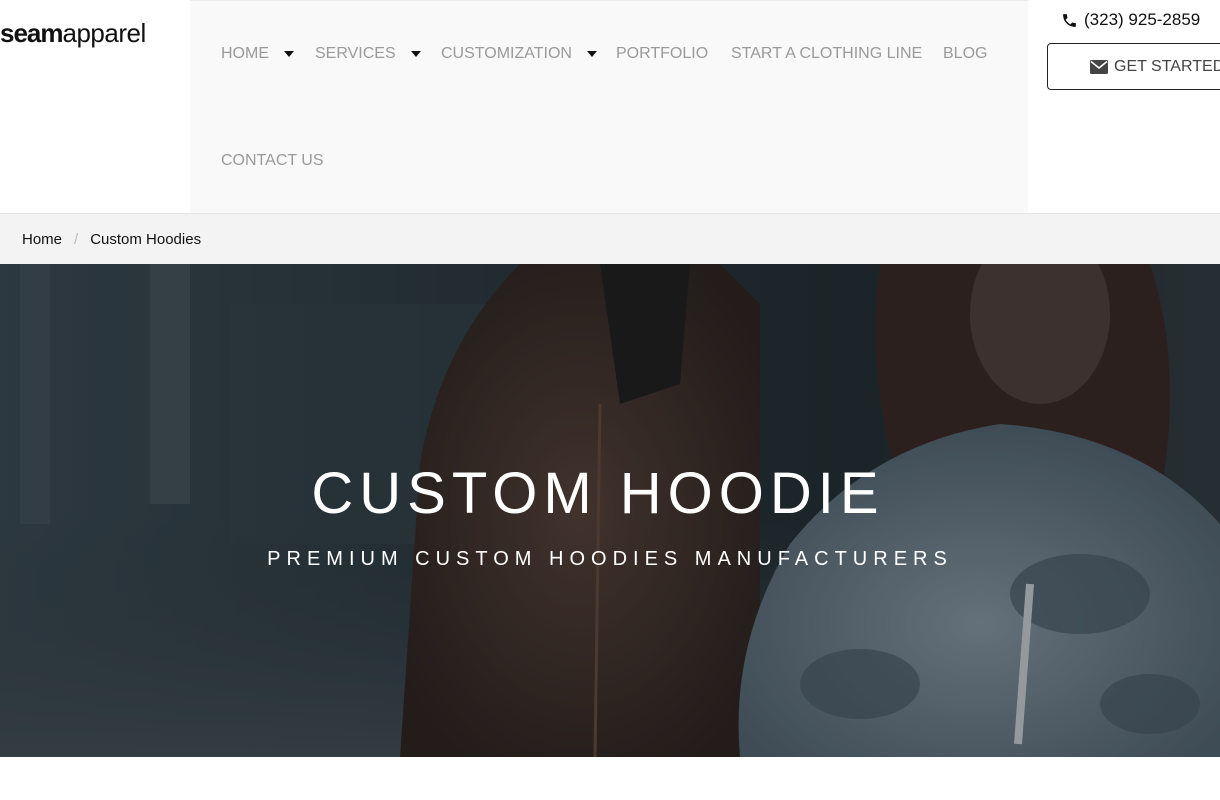  I want to click on nav-item-label: BLOG, so click(965, 53).